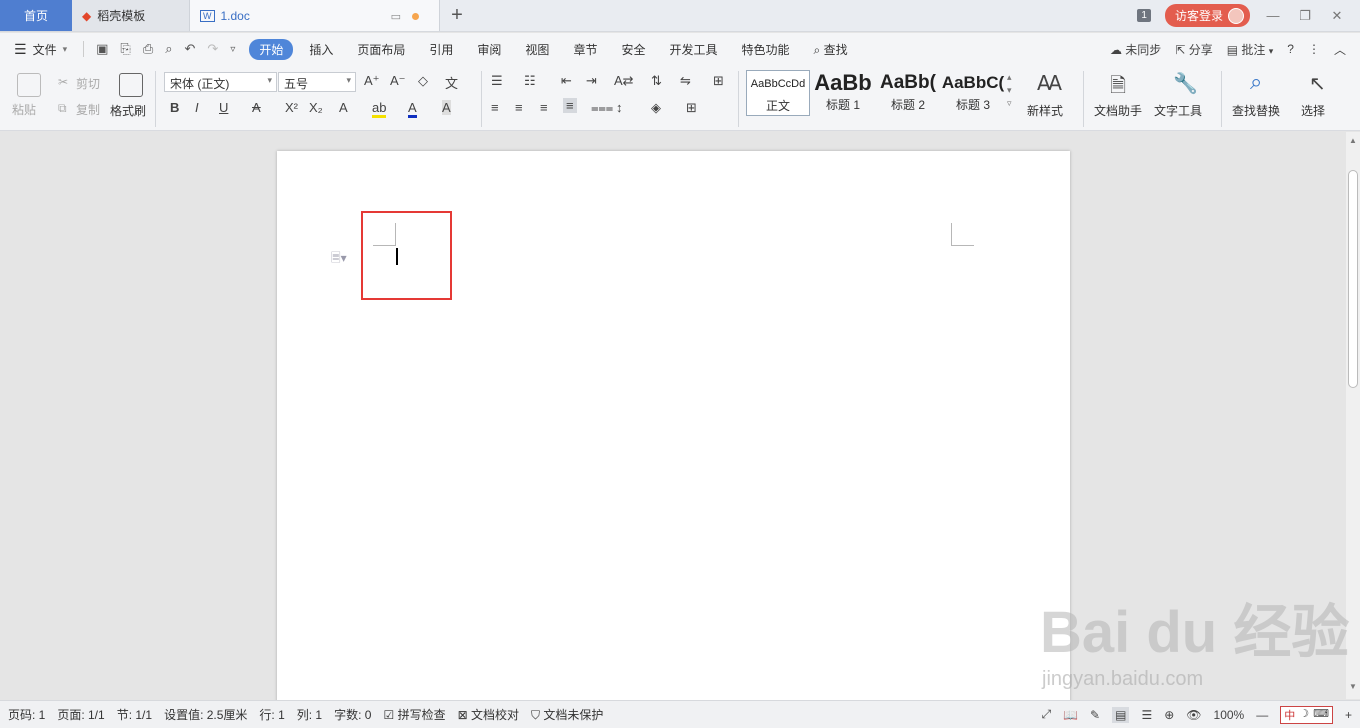  I want to click on borders-icon: ⊞, so click(691, 108).